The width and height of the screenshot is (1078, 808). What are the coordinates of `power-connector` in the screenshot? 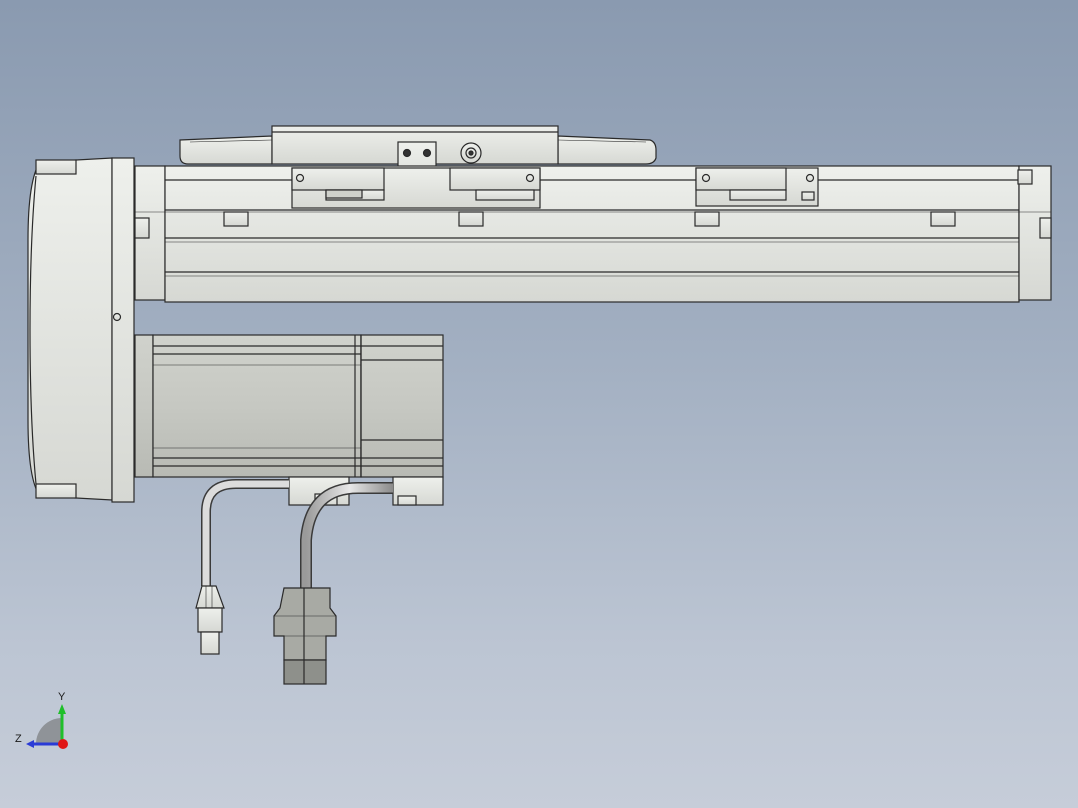 It's located at (305, 636).